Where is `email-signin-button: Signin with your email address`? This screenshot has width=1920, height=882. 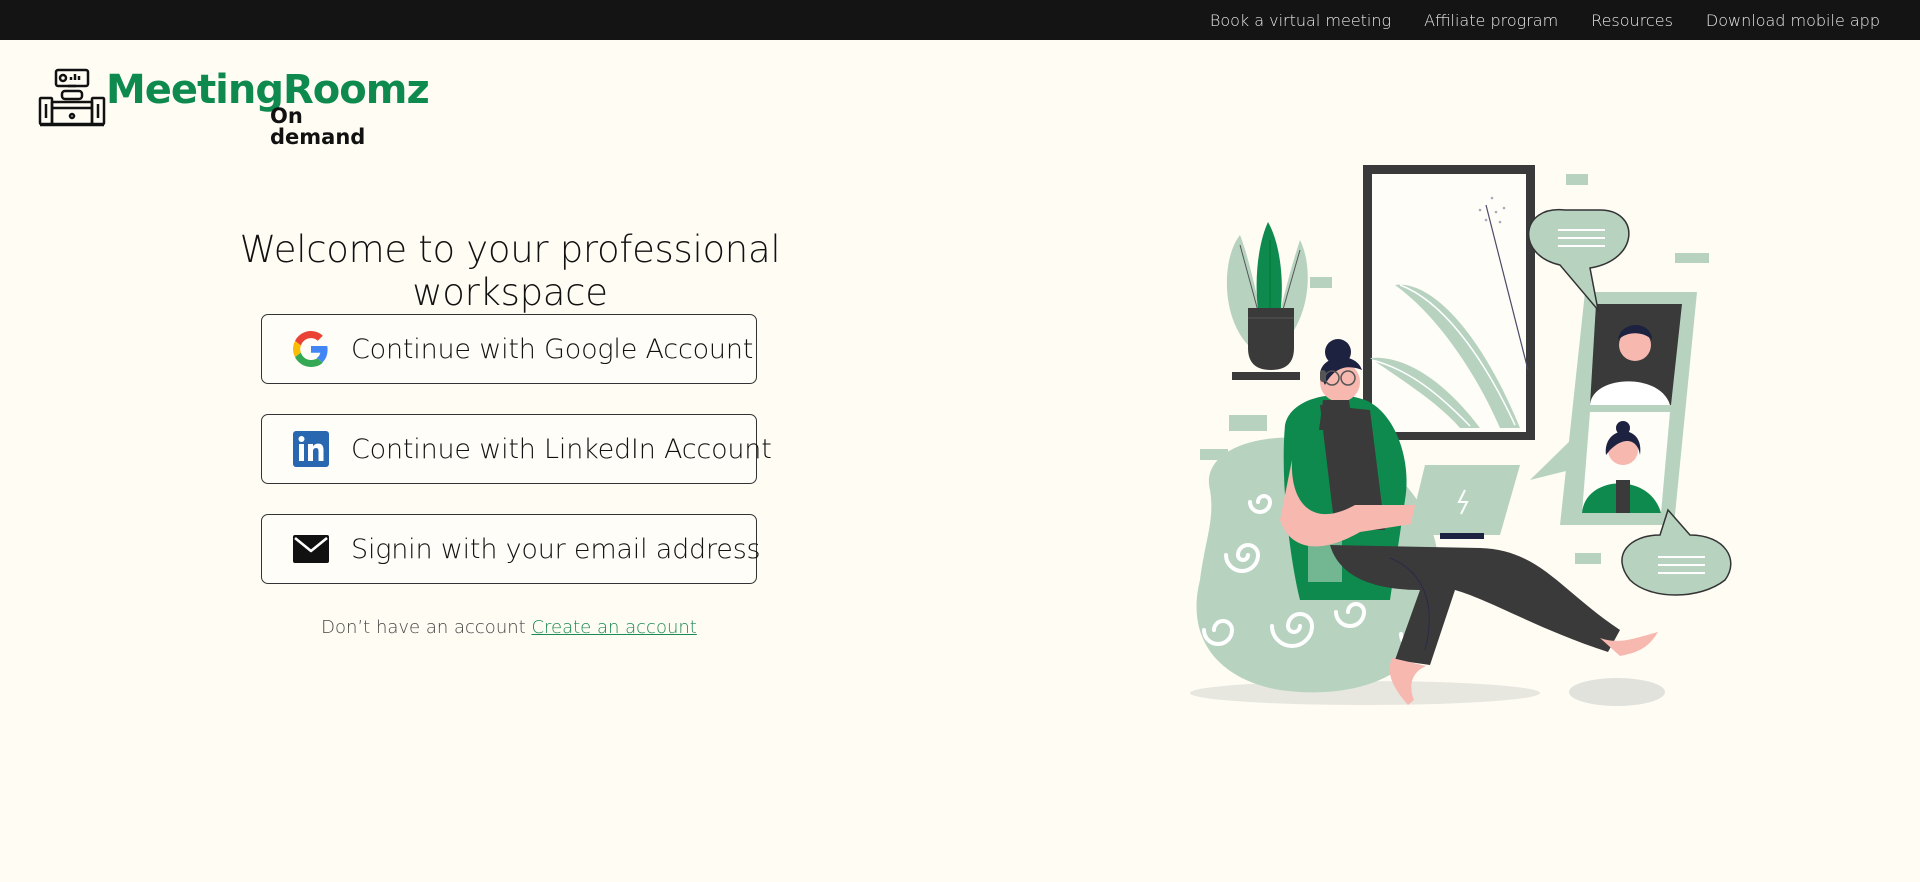
email-signin-button: Signin with your email address is located at coordinates (511, 549).